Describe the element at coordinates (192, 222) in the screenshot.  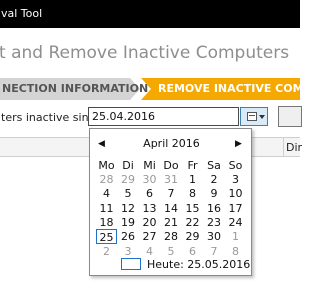
I see `calendar-day: 22` at that location.